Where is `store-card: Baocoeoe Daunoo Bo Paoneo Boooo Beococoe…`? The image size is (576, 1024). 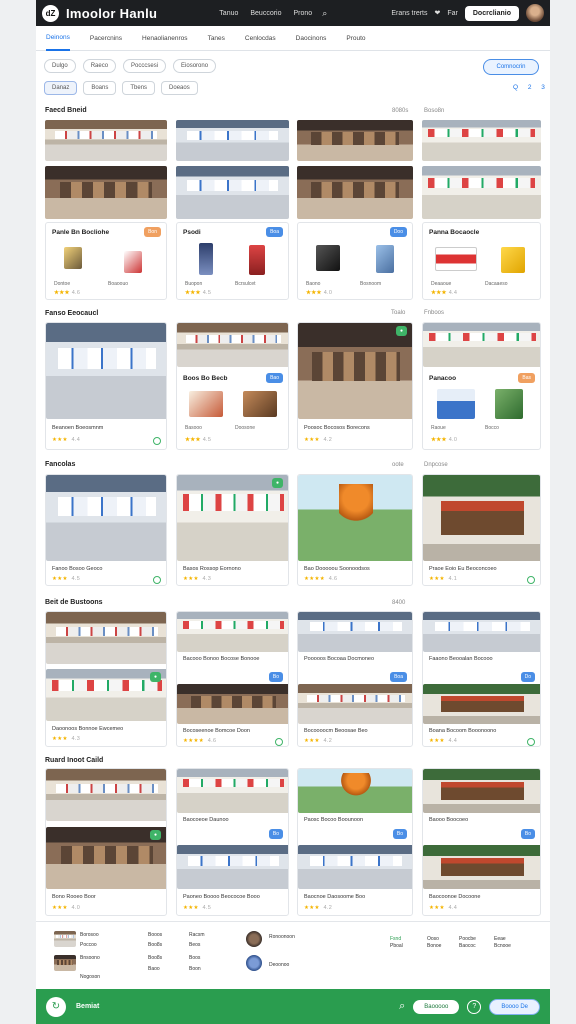
store-card: Baocoeoe Daunoo Bo Paoneo Boooo Beococoe… is located at coordinates (232, 842).